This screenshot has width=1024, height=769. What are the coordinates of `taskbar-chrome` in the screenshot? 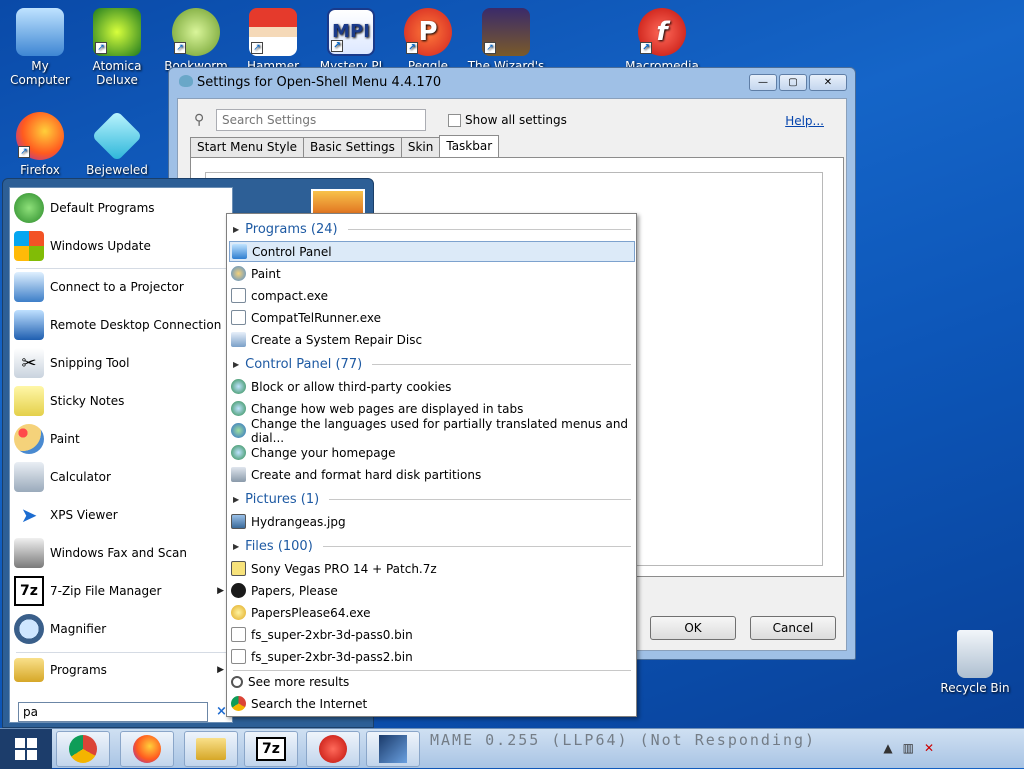 It's located at (83, 749).